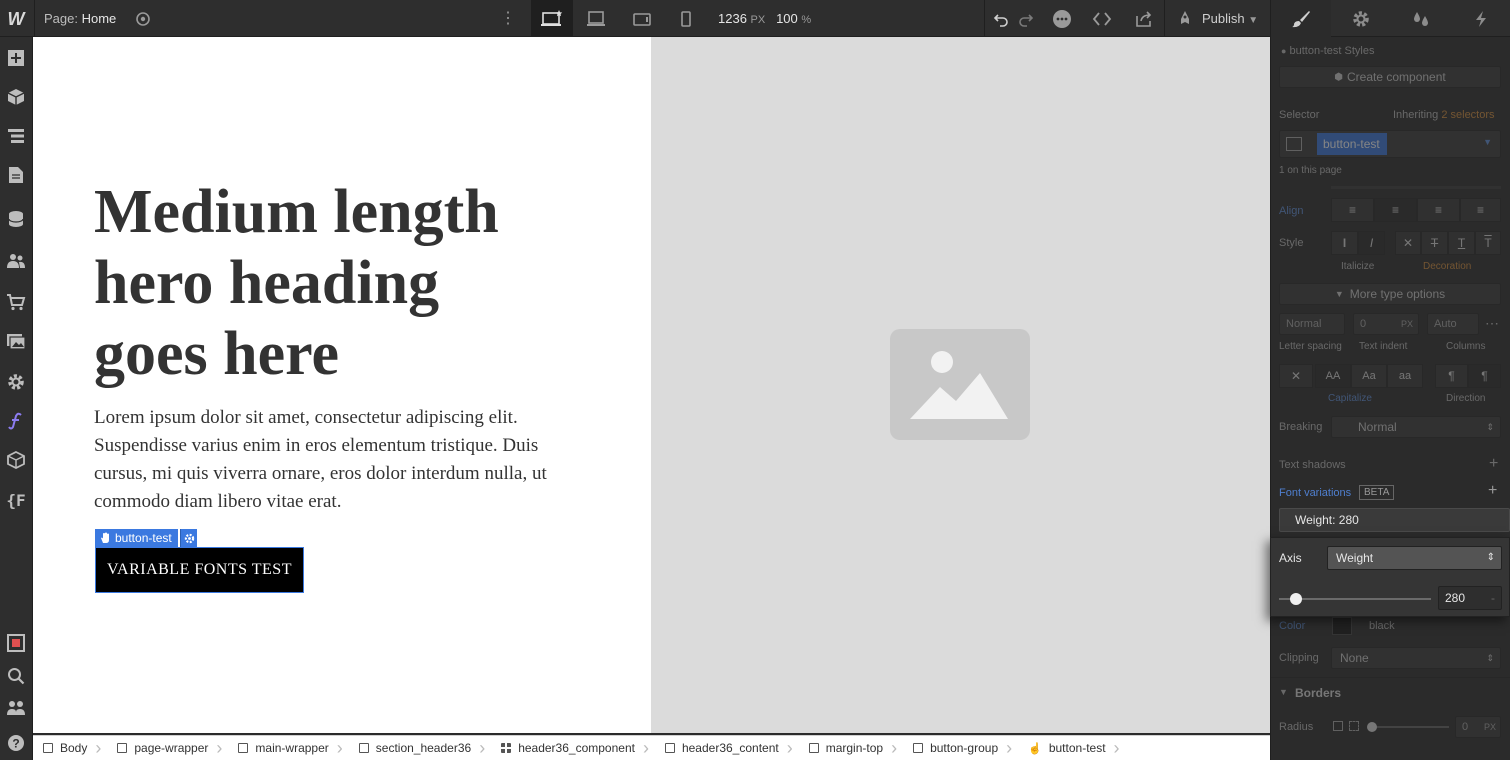 The width and height of the screenshot is (1510, 760). Describe the element at coordinates (1438, 210) in the screenshot. I see `align-right-icon: ≡` at that location.